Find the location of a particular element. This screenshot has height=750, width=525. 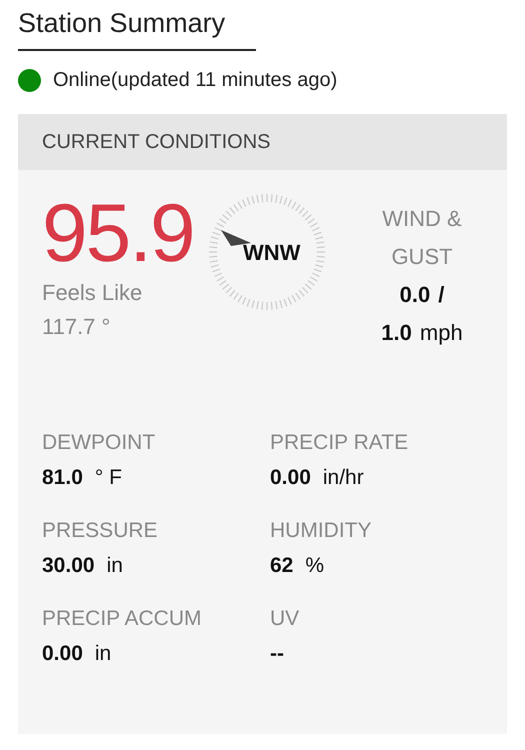

wind-label: WIND & GUST is located at coordinates (422, 238).